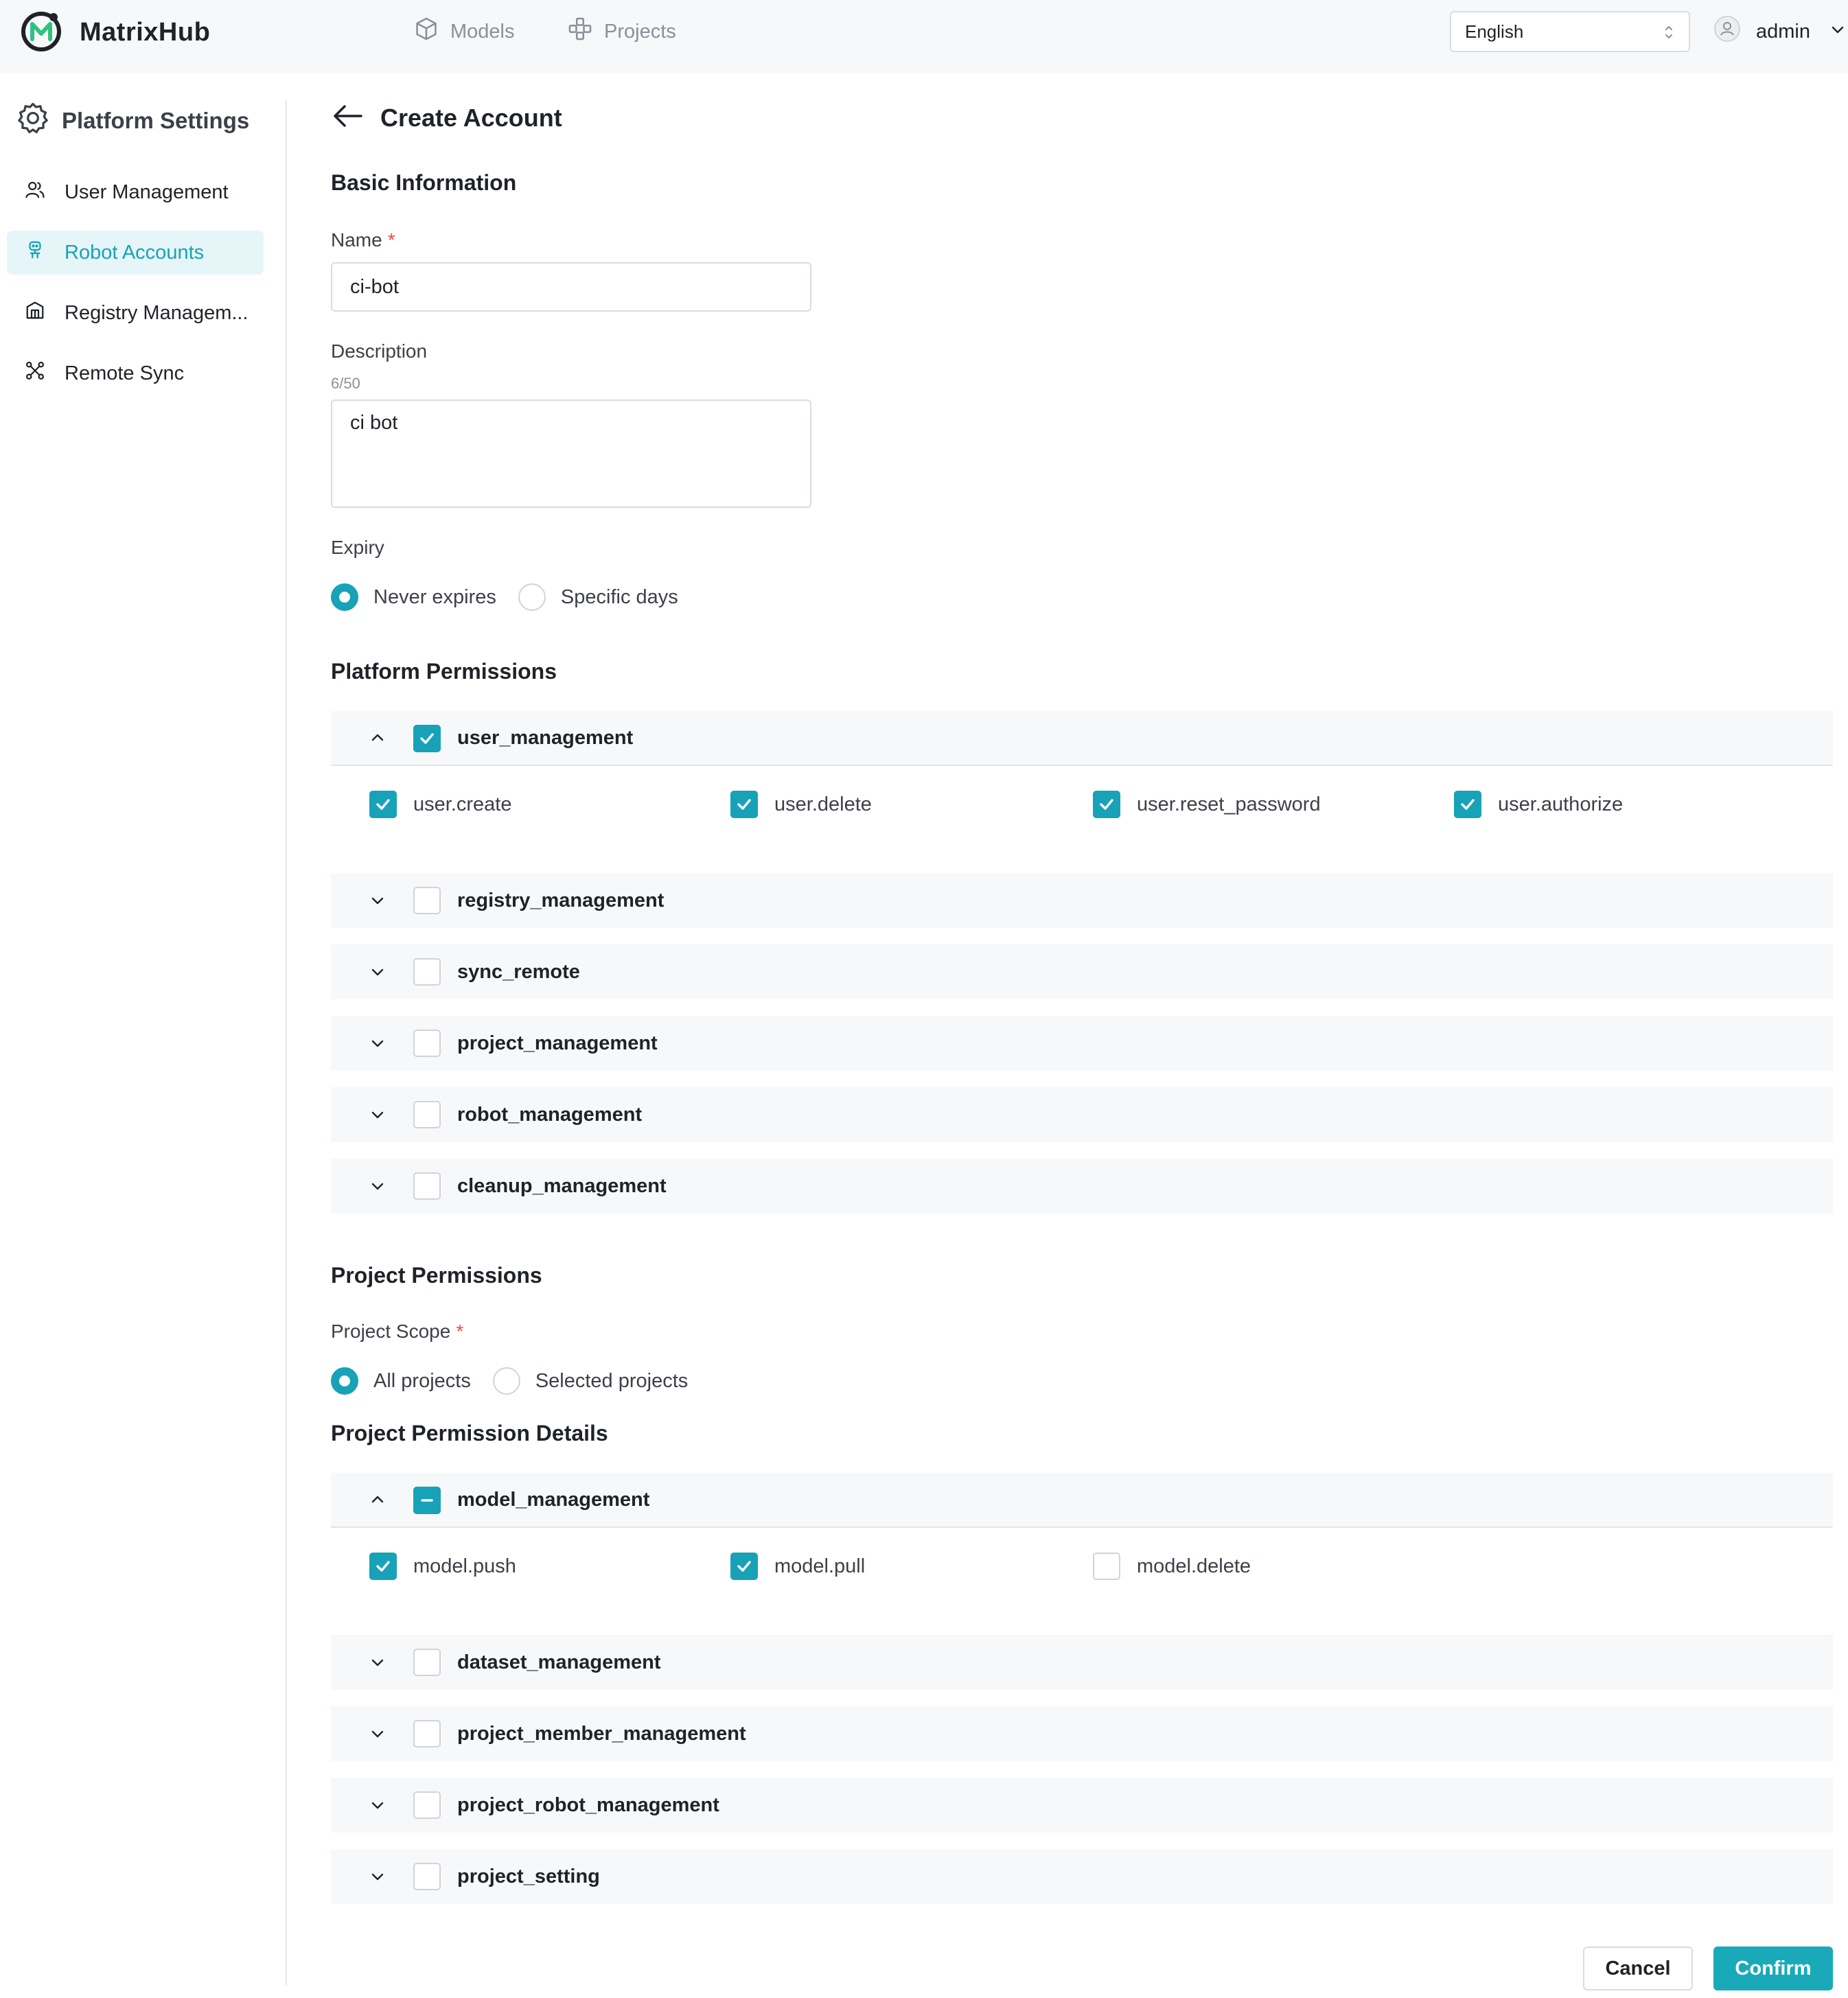 This screenshot has width=1848, height=1998. I want to click on matrixhub-logo-icon, so click(41, 32).